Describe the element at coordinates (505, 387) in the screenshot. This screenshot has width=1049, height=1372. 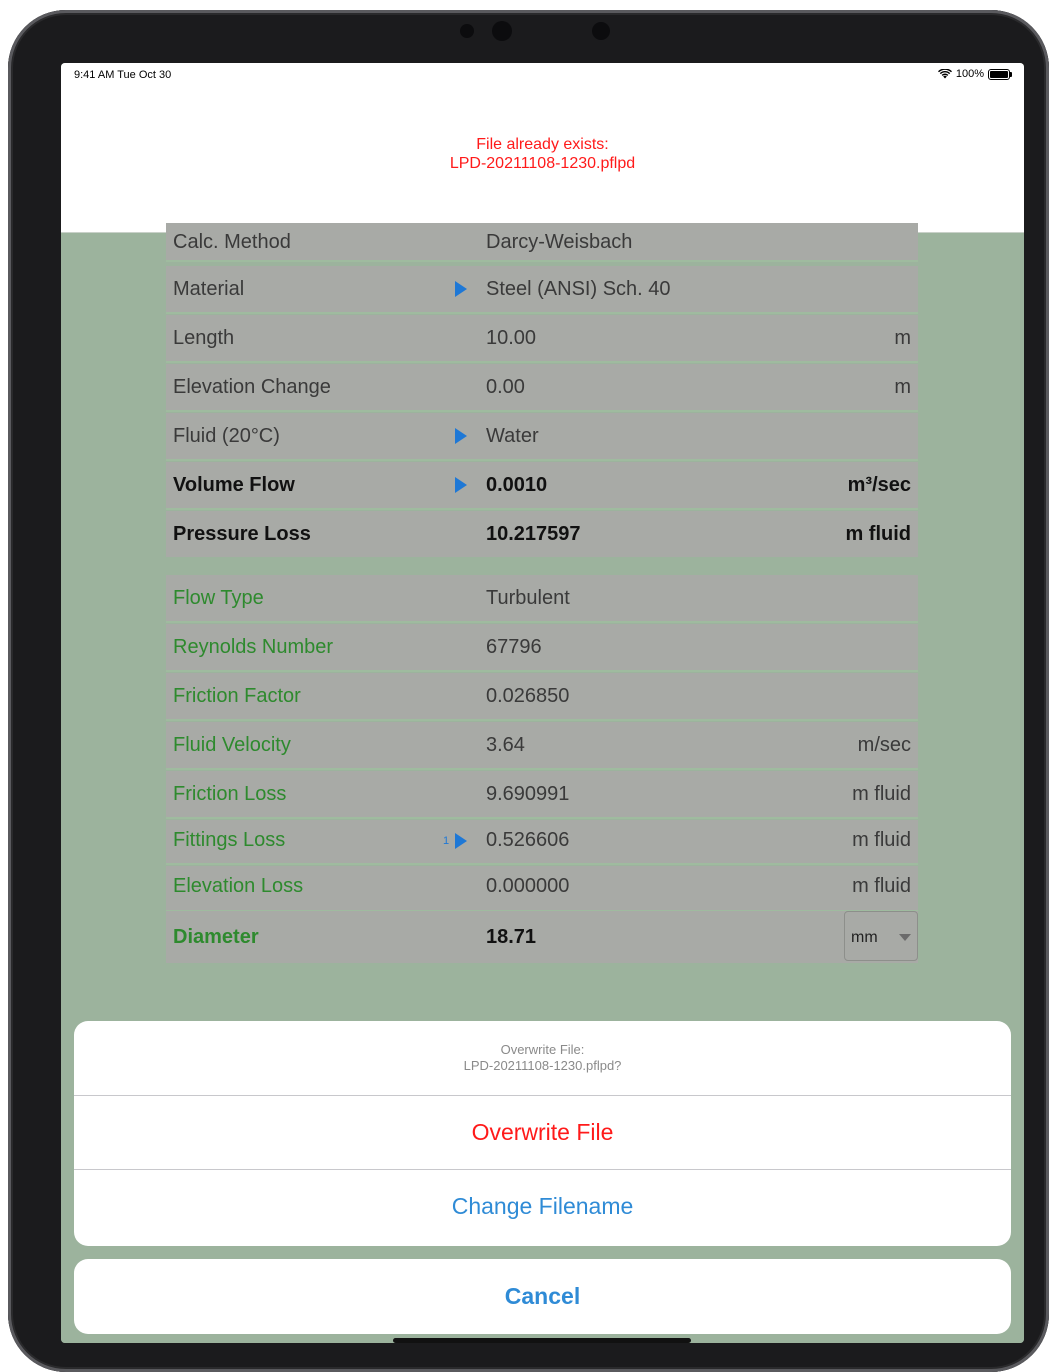
I see `row-value: 0.00` at that location.